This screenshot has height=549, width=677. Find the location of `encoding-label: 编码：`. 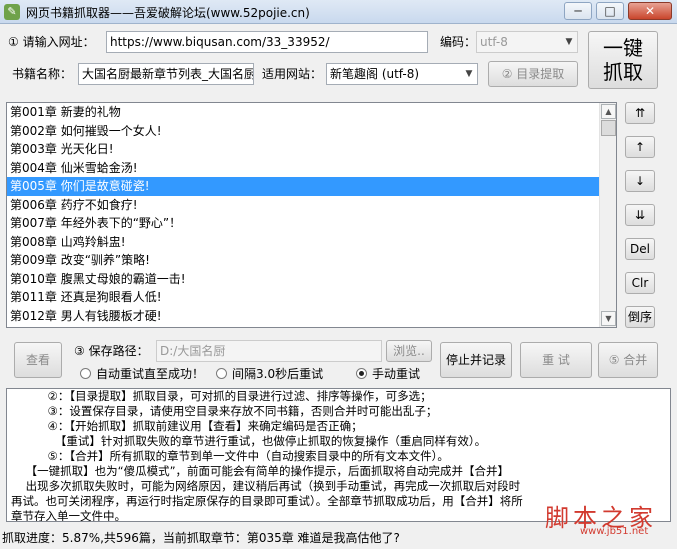

encoding-label: 编码： is located at coordinates (458, 42).